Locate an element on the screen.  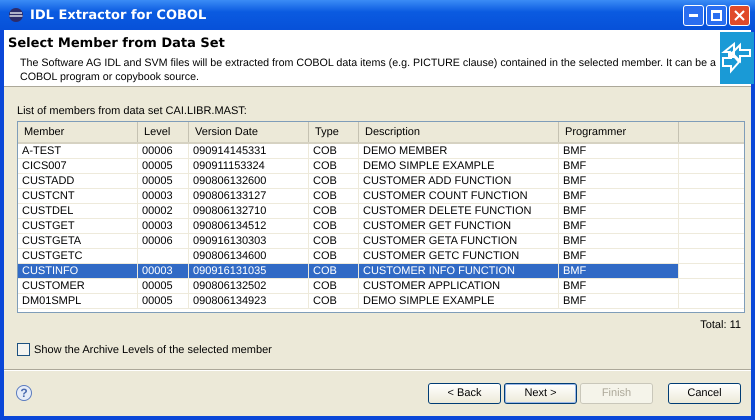
maximize-button is located at coordinates (716, 15).